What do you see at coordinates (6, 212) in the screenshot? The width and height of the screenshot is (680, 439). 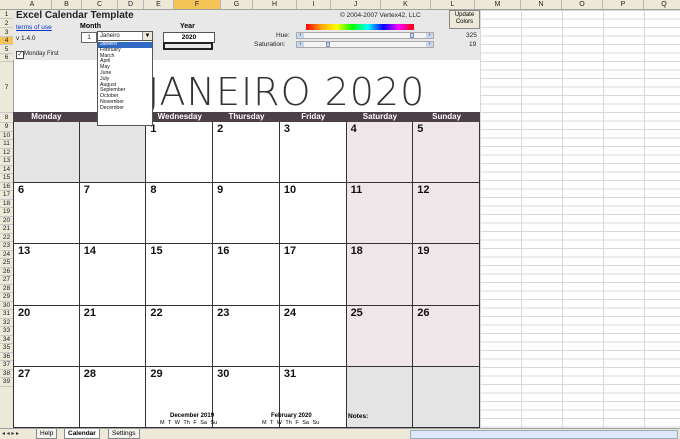 I see `row-header-19: 19` at bounding box center [6, 212].